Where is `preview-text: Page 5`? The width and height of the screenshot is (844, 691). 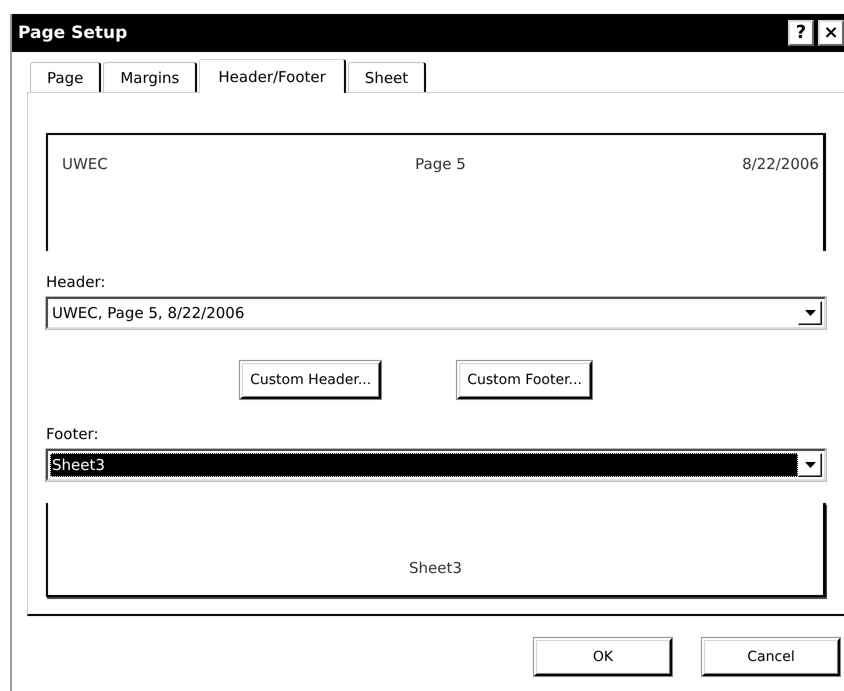
preview-text: Page 5 is located at coordinates (440, 164).